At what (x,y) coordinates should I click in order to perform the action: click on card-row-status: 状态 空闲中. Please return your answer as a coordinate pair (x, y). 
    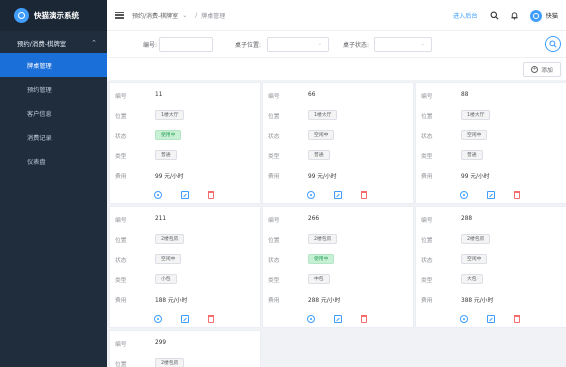
    Looking at the image, I should click on (491, 135).